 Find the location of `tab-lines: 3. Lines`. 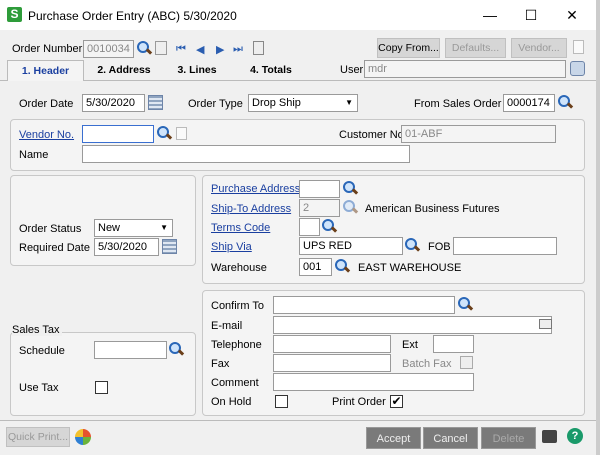

tab-lines: 3. Lines is located at coordinates (197, 70).